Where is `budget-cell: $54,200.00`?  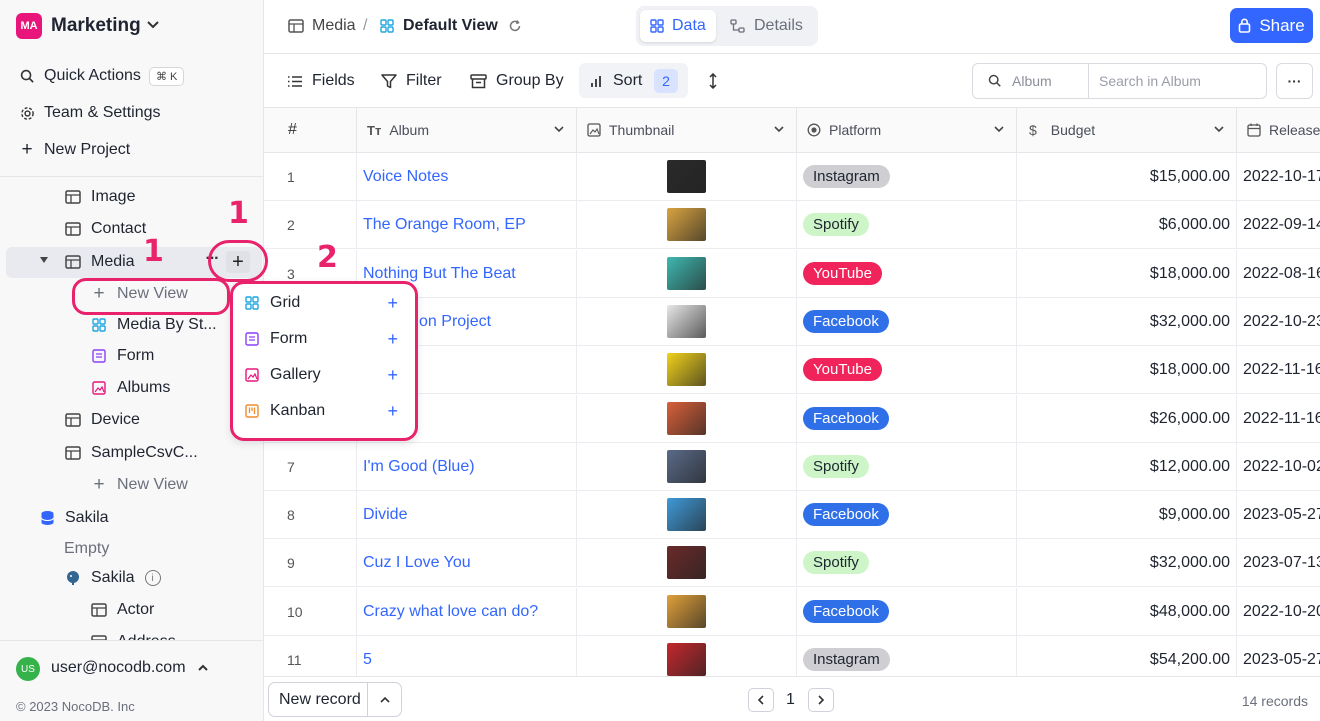
budget-cell: $54,200.00 is located at coordinates (1127, 656).